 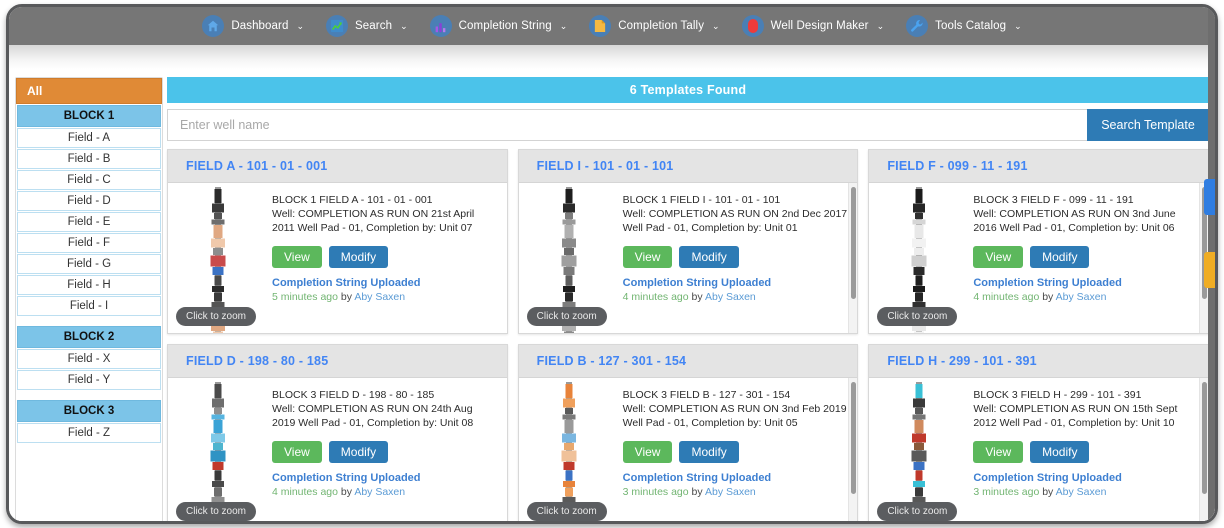 I want to click on upload-time: 3 minutes ago, so click(x=1006, y=492).